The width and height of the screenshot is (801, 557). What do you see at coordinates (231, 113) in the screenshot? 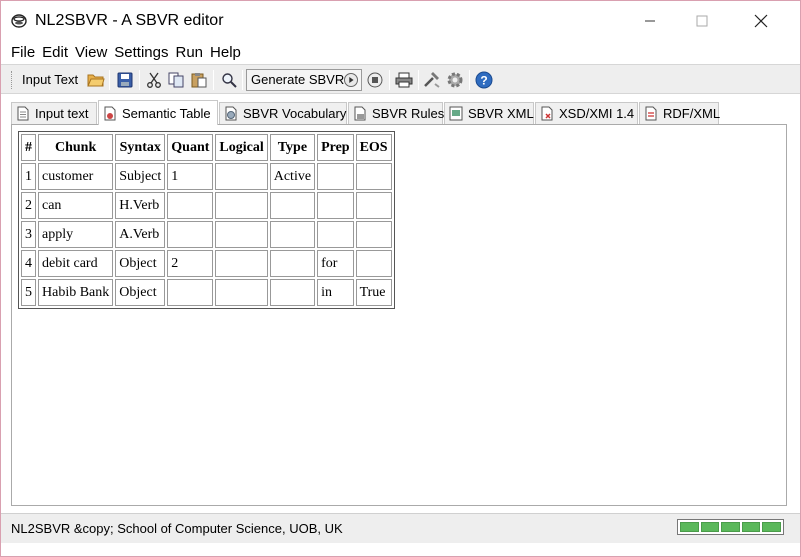
I see `vocabulary-icon` at bounding box center [231, 113].